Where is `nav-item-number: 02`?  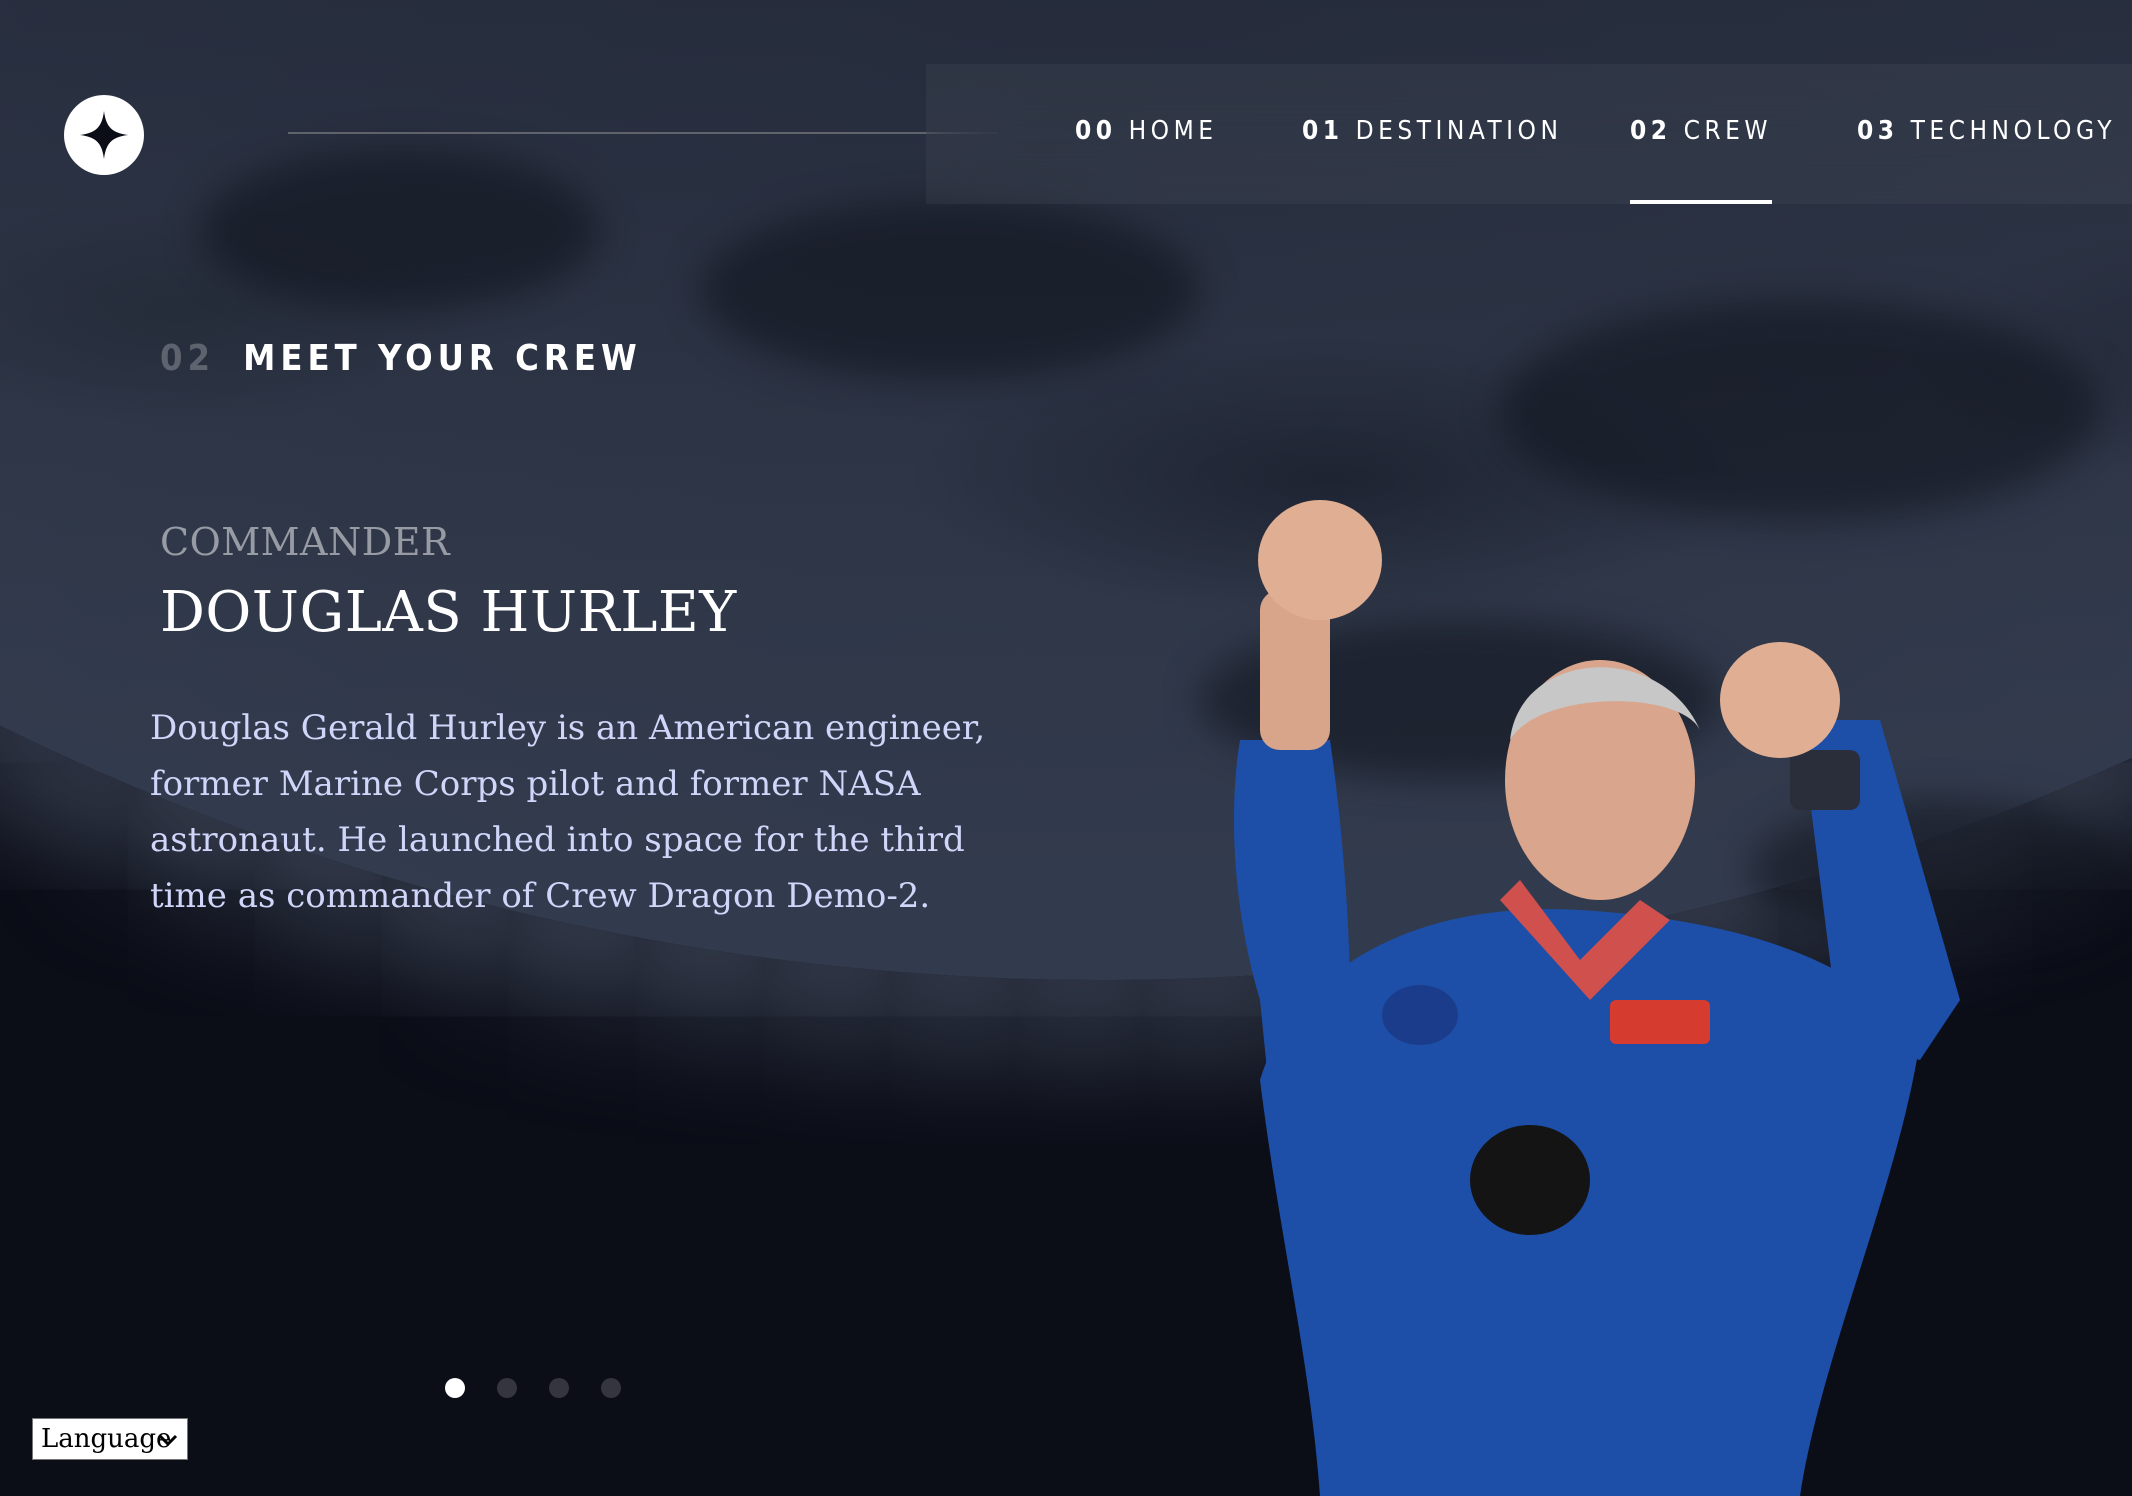 nav-item-number: 02 is located at coordinates (1651, 131).